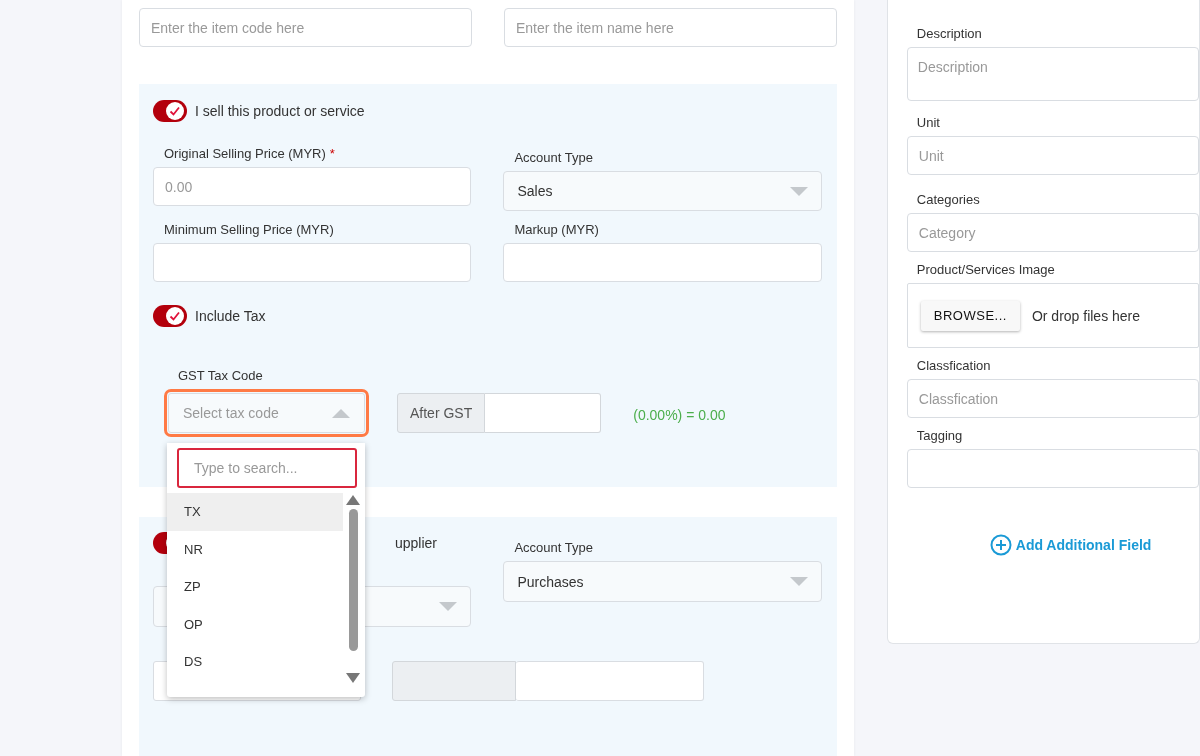  What do you see at coordinates (670, 27) in the screenshot?
I see `input-field: Enter the item name here` at bounding box center [670, 27].